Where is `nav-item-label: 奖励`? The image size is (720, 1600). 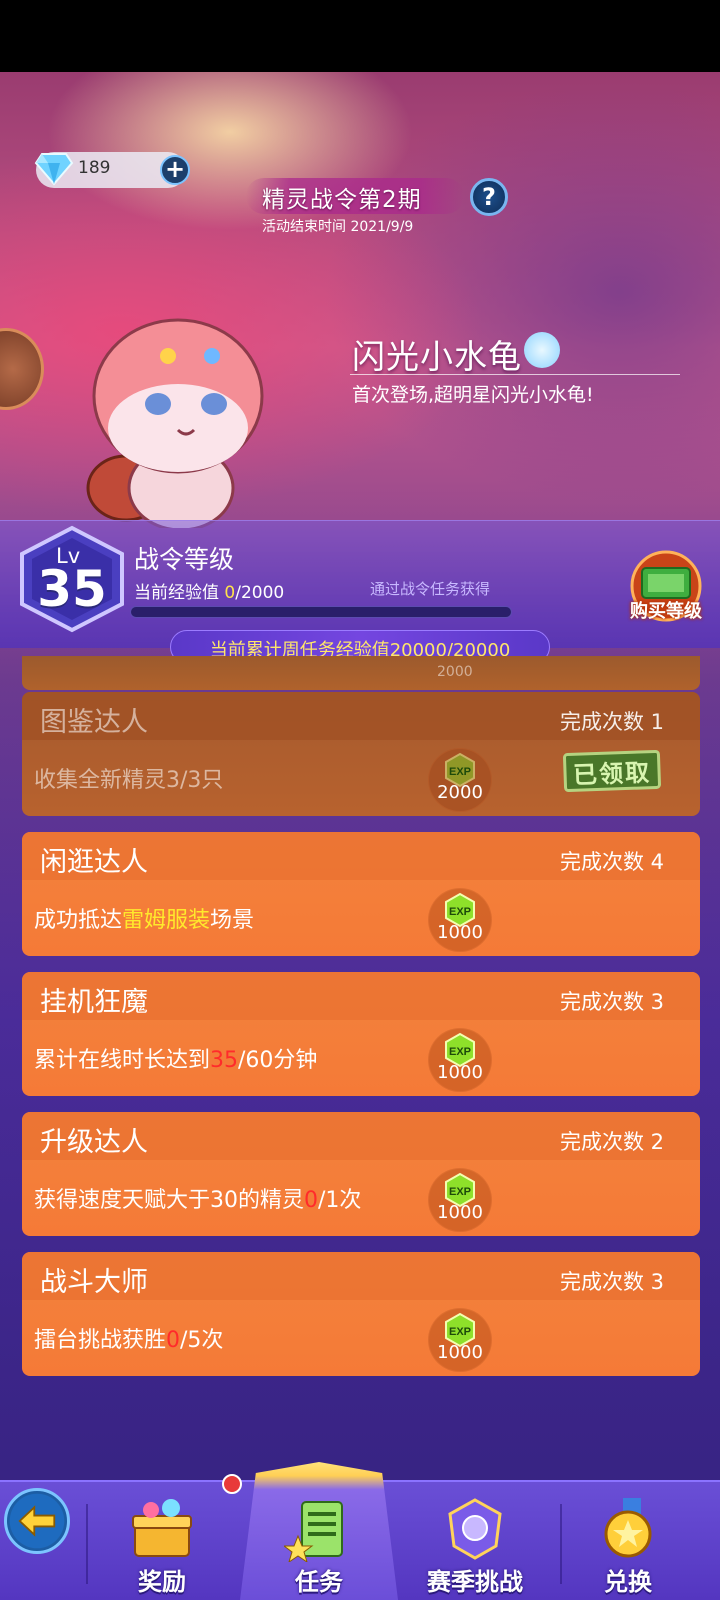
nav-item-label: 奖励 is located at coordinates (162, 1582).